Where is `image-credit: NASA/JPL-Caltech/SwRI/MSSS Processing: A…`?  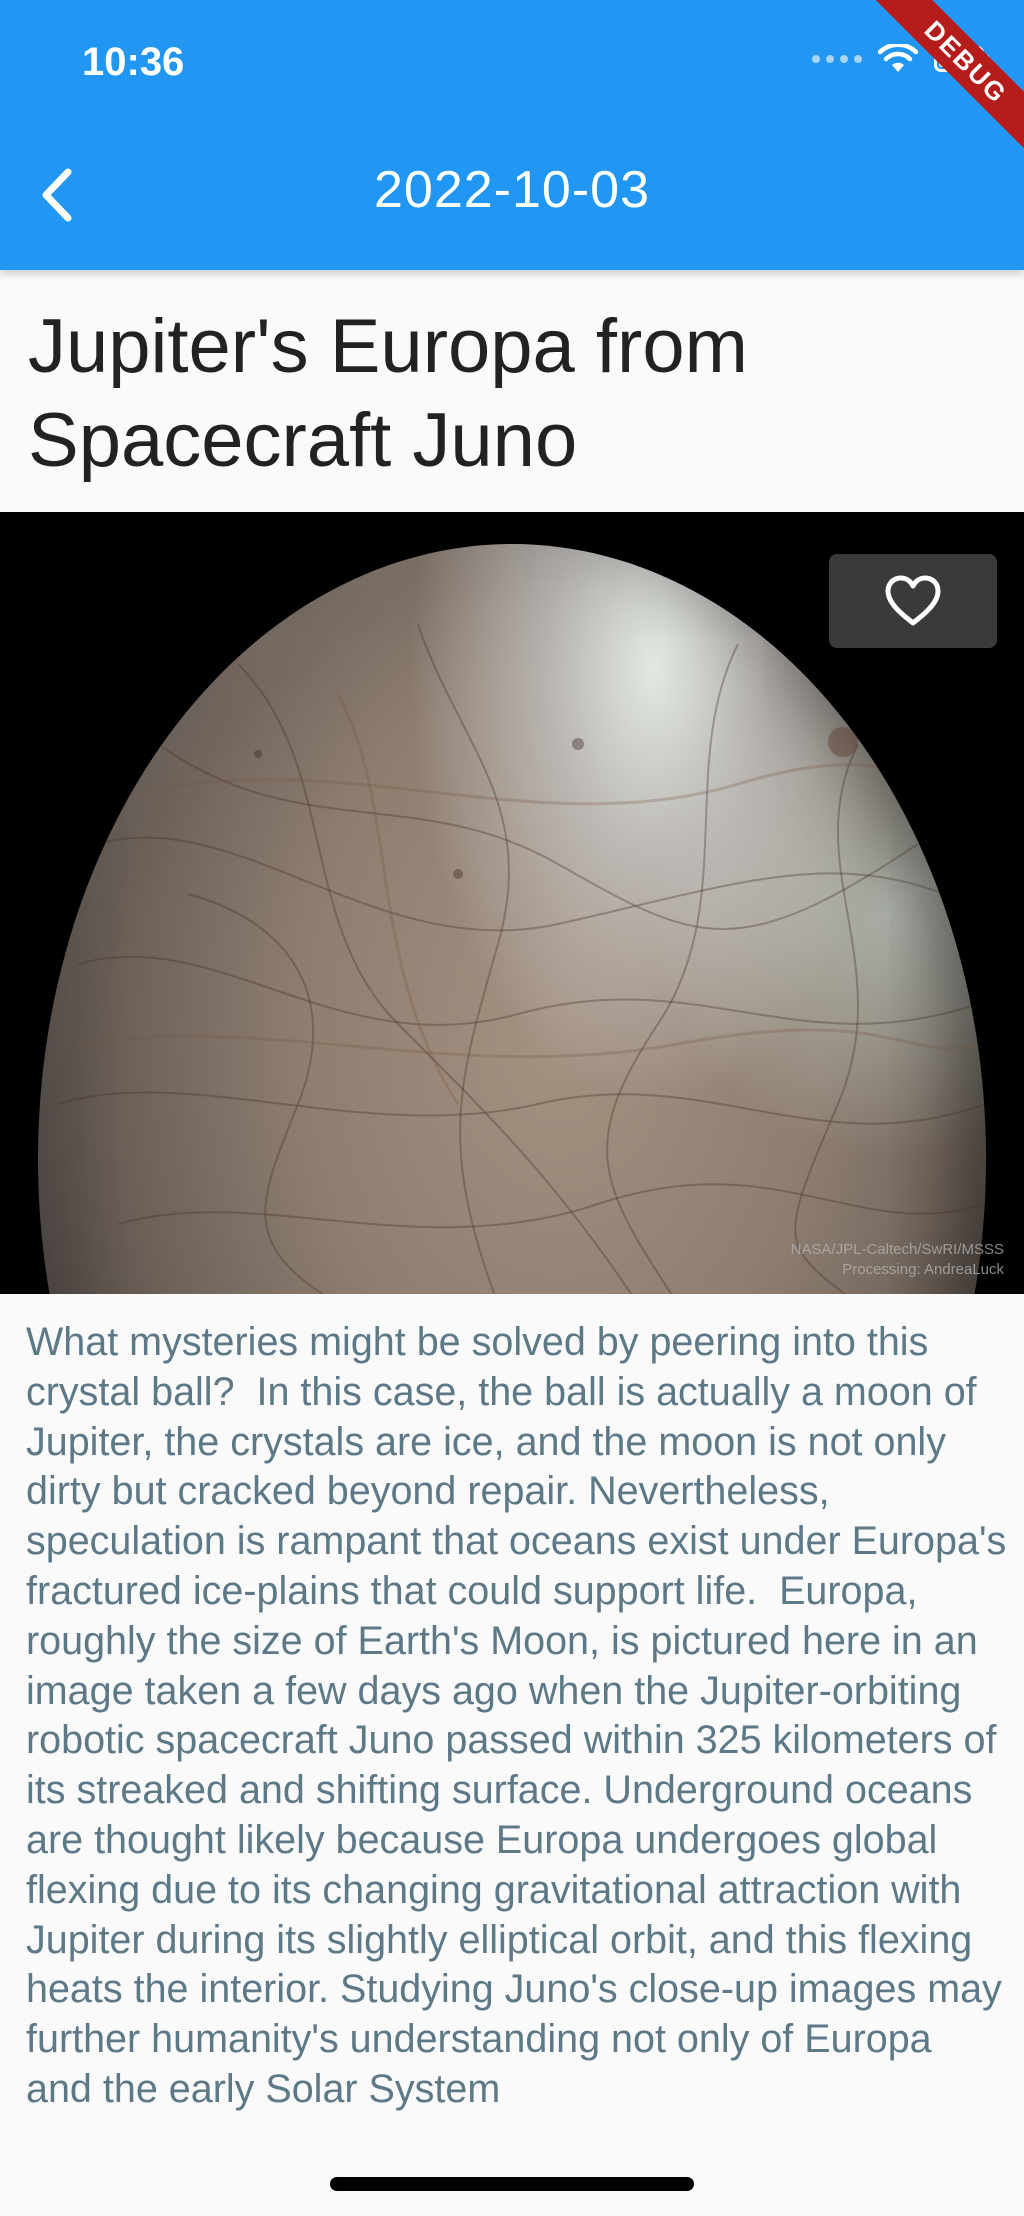
image-credit: NASA/JPL-Caltech/SwRI/MSSS Processing: A… is located at coordinates (897, 1260).